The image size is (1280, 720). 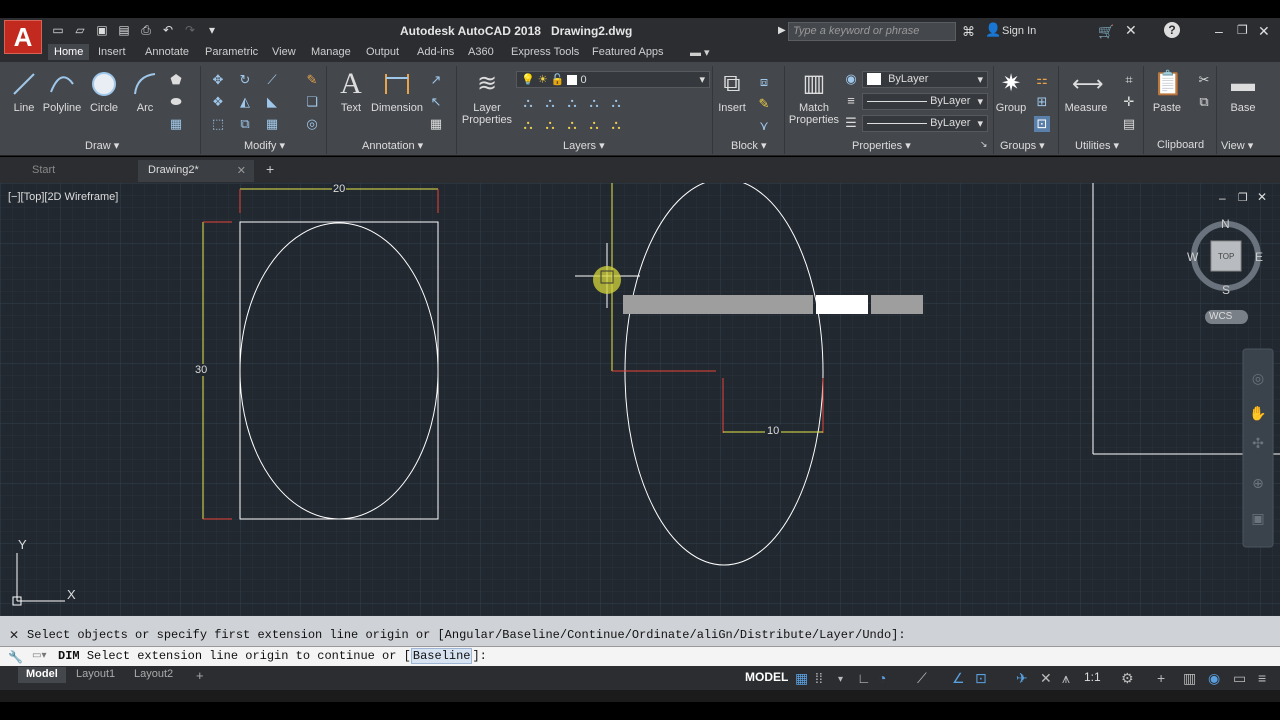 What do you see at coordinates (1131, 30) in the screenshot?
I see `exchange-icon: ✕` at bounding box center [1131, 30].